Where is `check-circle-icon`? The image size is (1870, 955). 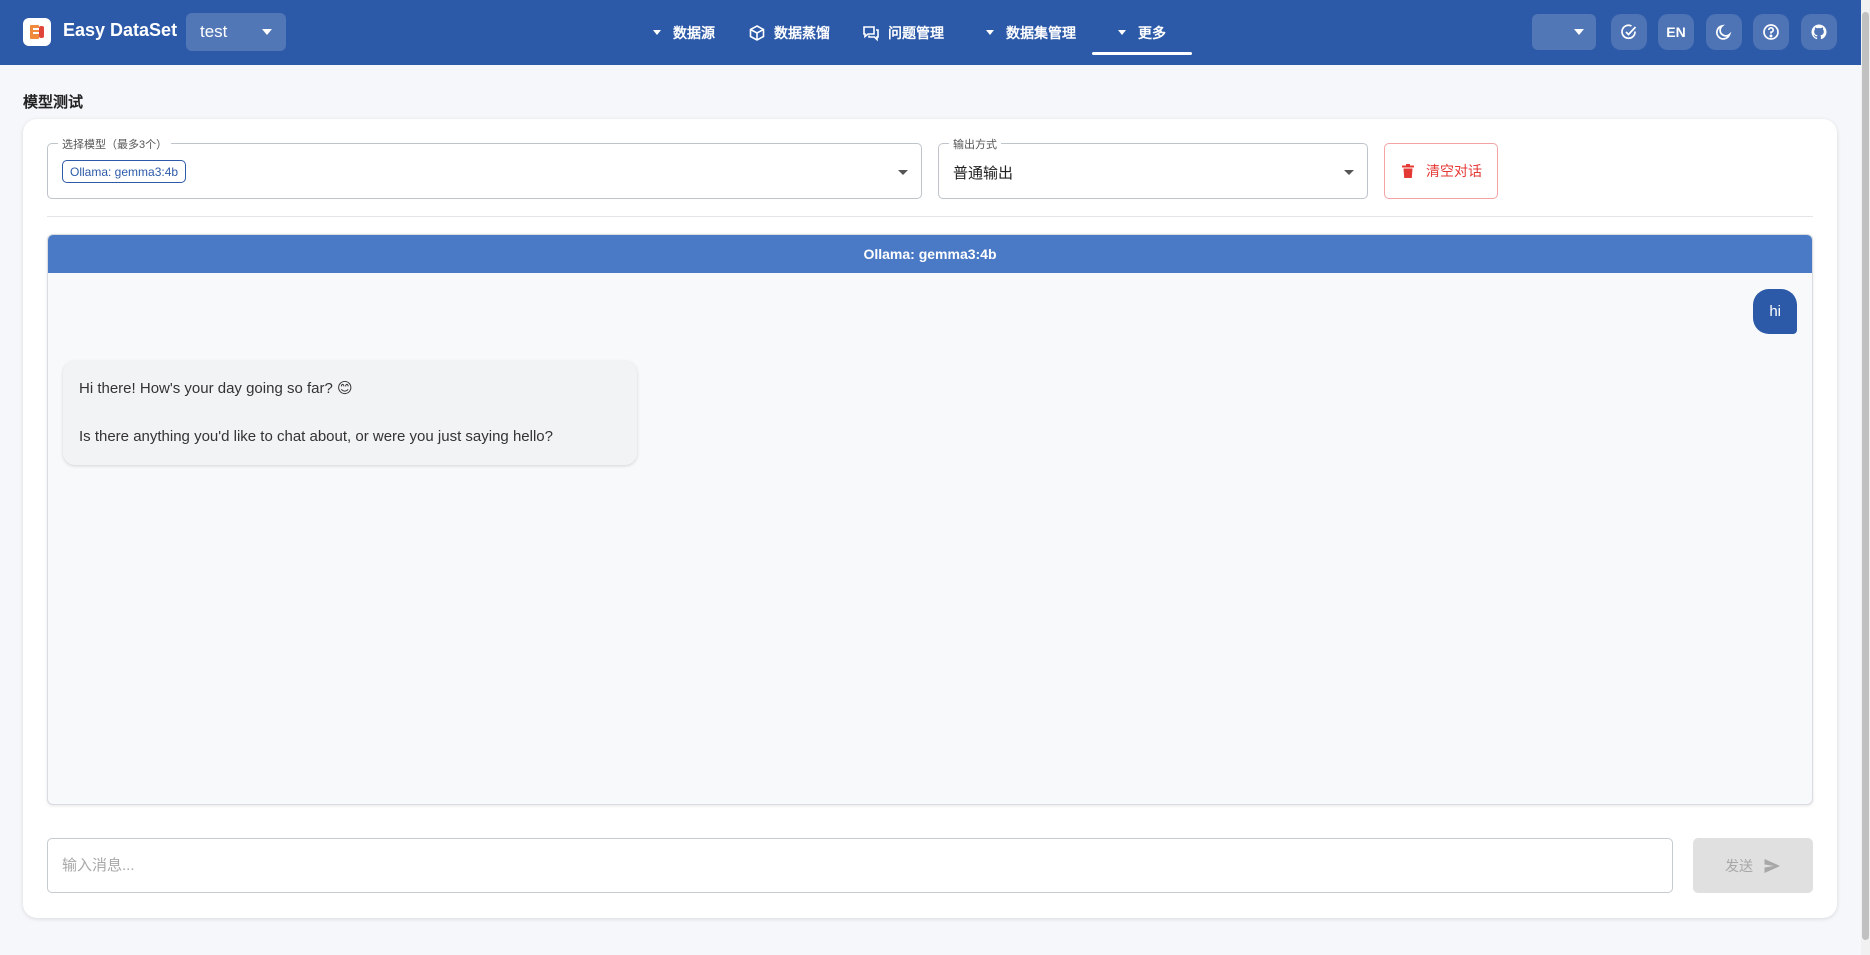
check-circle-icon is located at coordinates (1629, 32).